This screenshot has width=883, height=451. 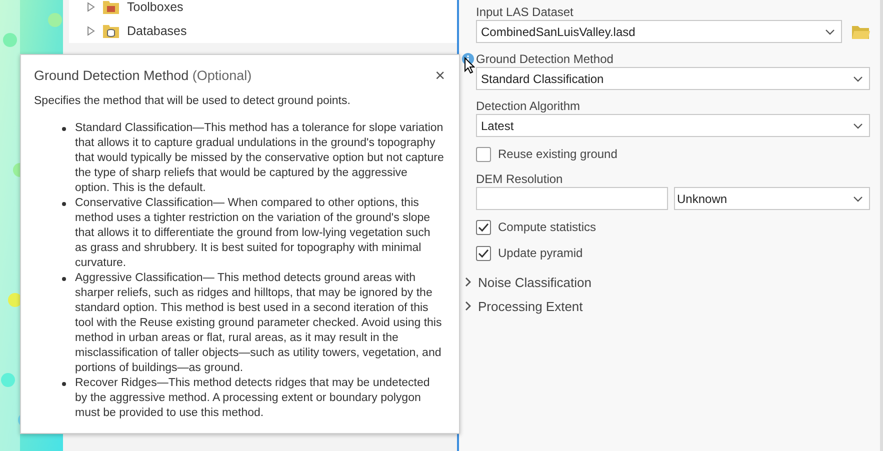 What do you see at coordinates (667, 306) in the screenshot?
I see `group-header: Processing Extent` at bounding box center [667, 306].